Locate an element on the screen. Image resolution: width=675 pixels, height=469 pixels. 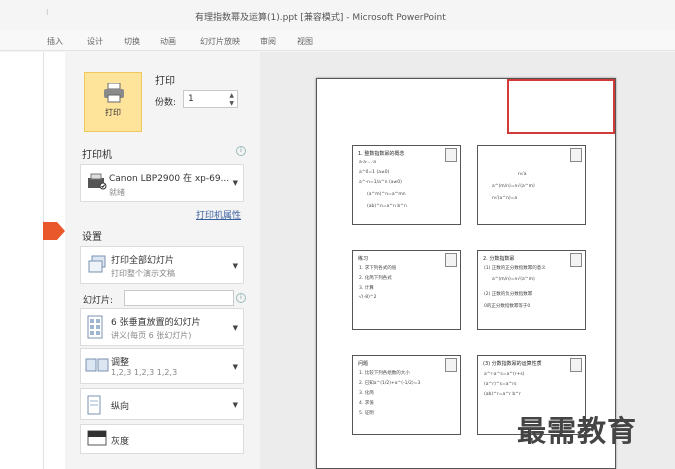
printer-dropdown: Canon LBP2900 在 xp-69... 就绪 ▼ is located at coordinates (162, 183).